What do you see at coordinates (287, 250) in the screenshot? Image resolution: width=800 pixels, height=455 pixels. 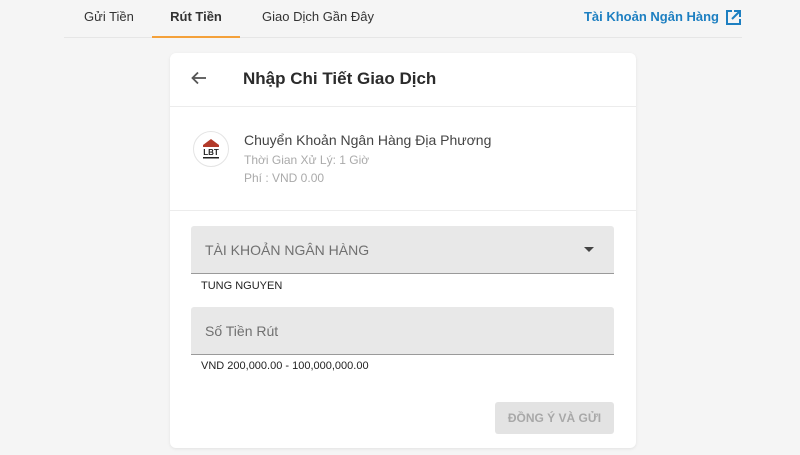 I see `bank-account-select-label: TÀI KHOẢN NGÂN HÀNG` at bounding box center [287, 250].